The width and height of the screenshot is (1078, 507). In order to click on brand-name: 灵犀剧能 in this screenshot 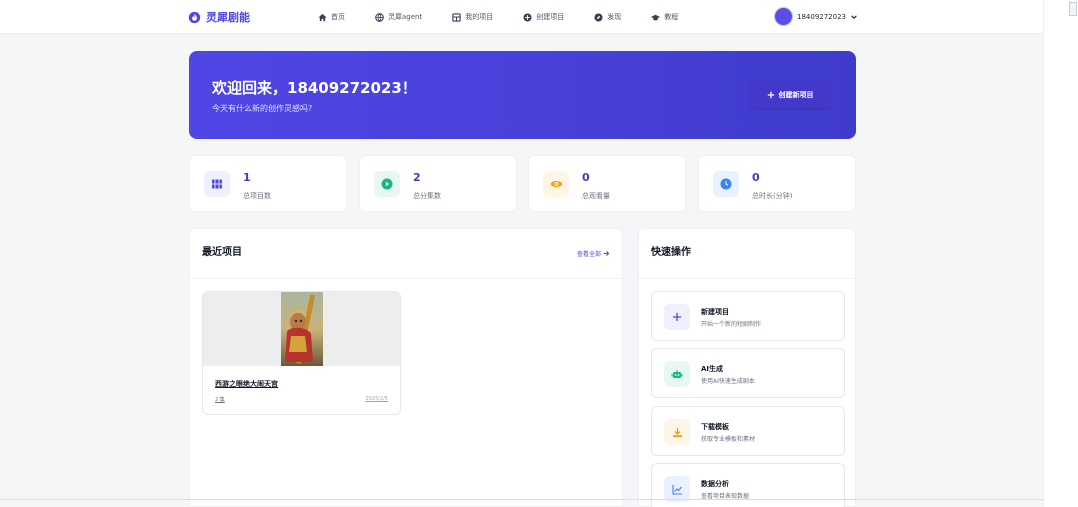, I will do `click(228, 17)`.